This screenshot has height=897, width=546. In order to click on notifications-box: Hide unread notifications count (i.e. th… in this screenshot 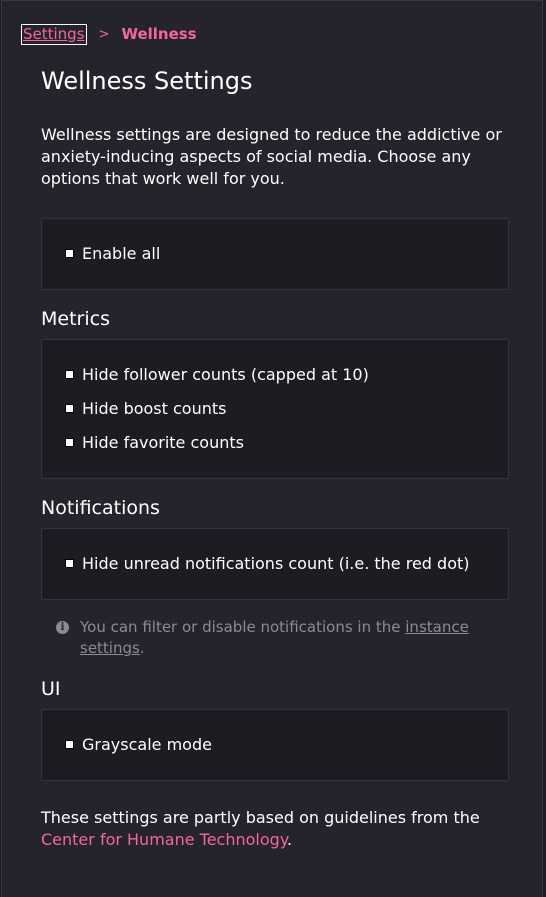, I will do `click(275, 564)`.